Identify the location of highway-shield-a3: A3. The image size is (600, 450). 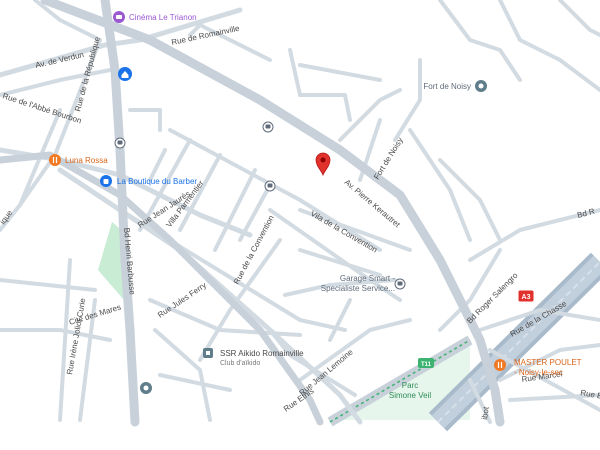
(526, 296).